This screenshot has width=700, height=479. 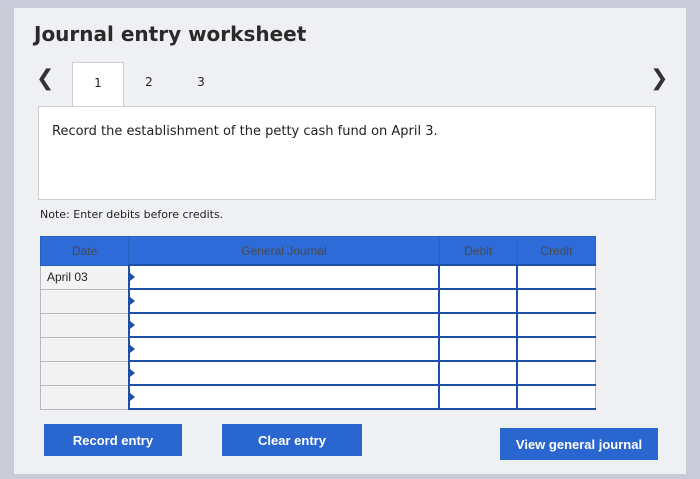 I want to click on chevron-left-icon: ❮, so click(x=45, y=78).